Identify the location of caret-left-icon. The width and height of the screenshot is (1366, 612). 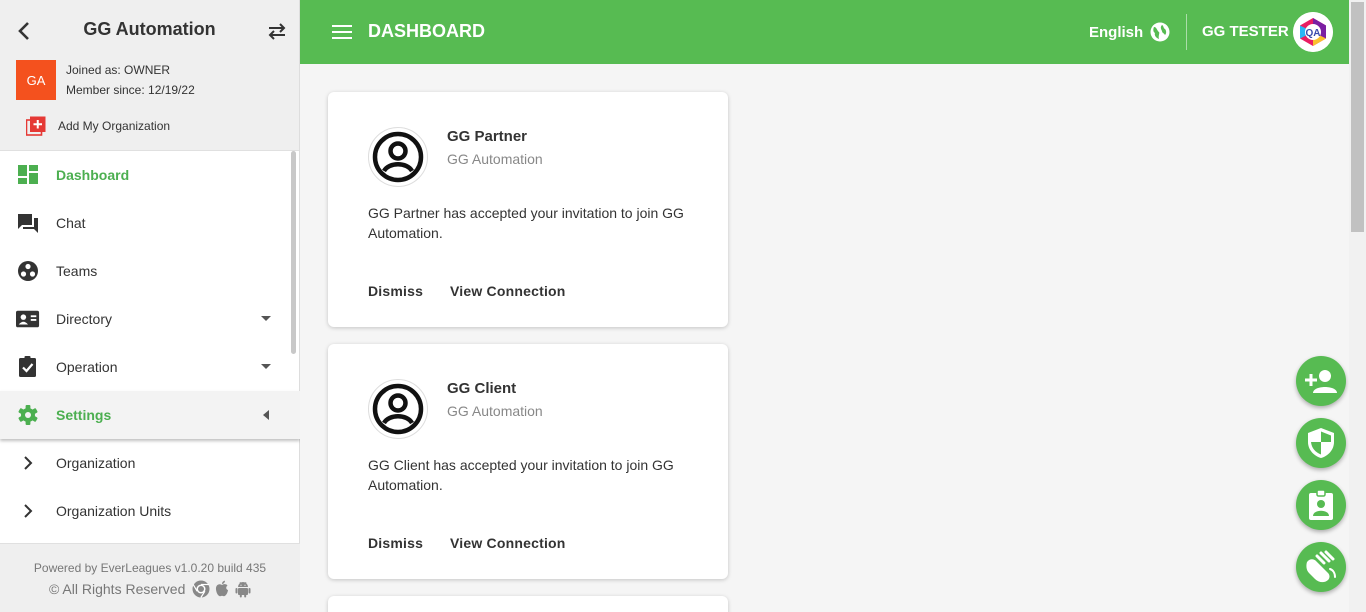
(266, 415).